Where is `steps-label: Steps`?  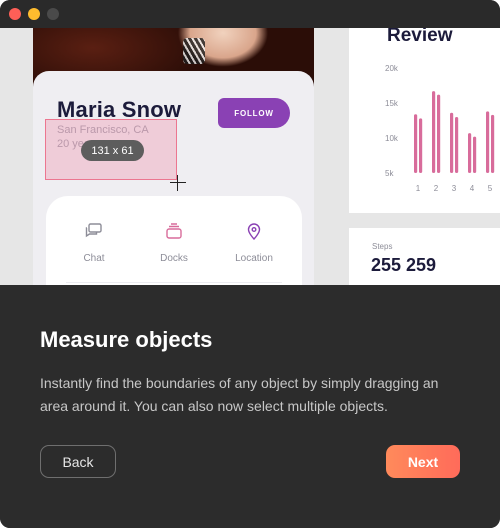 steps-label: Steps is located at coordinates (382, 246).